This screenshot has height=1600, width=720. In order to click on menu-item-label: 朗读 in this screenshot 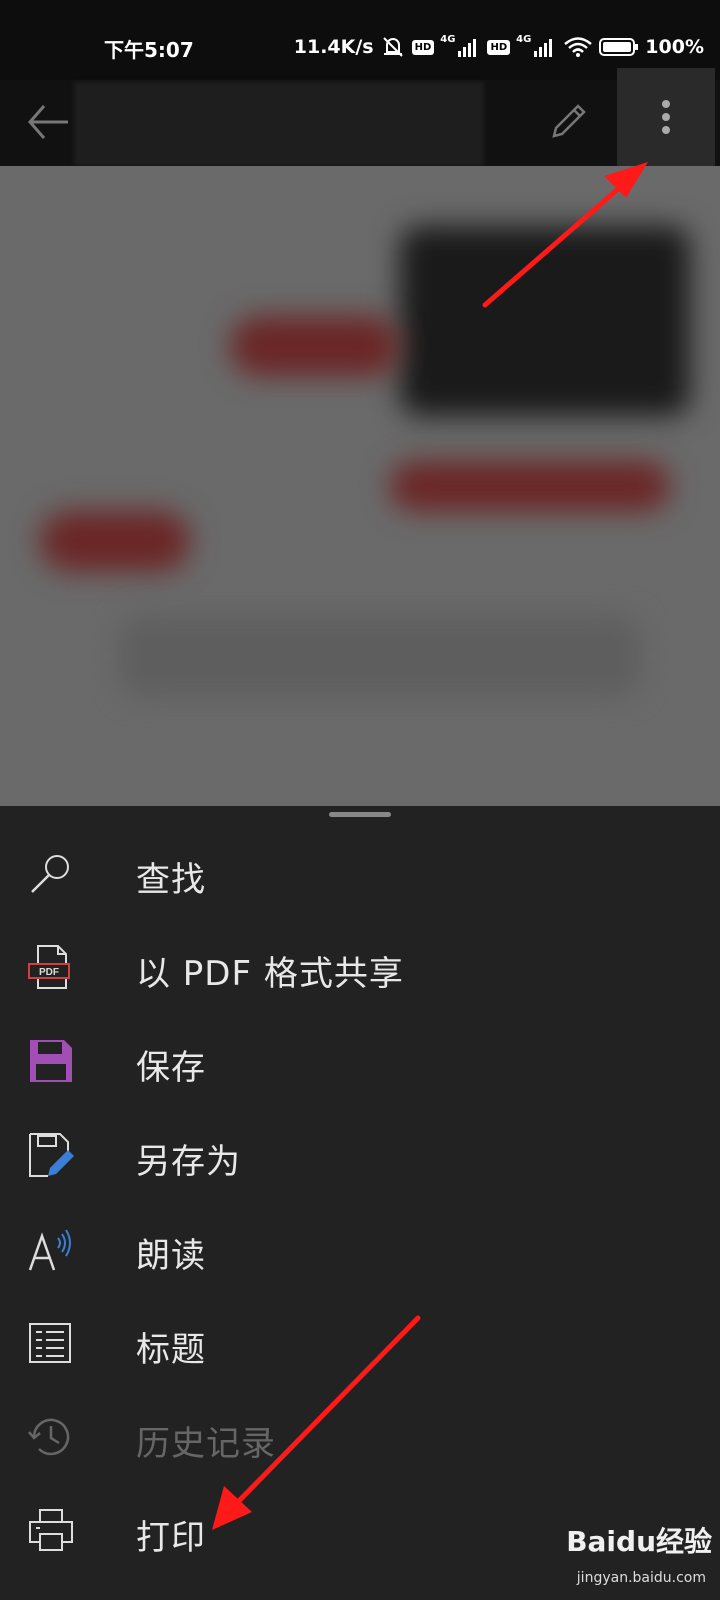, I will do `click(171, 1256)`.